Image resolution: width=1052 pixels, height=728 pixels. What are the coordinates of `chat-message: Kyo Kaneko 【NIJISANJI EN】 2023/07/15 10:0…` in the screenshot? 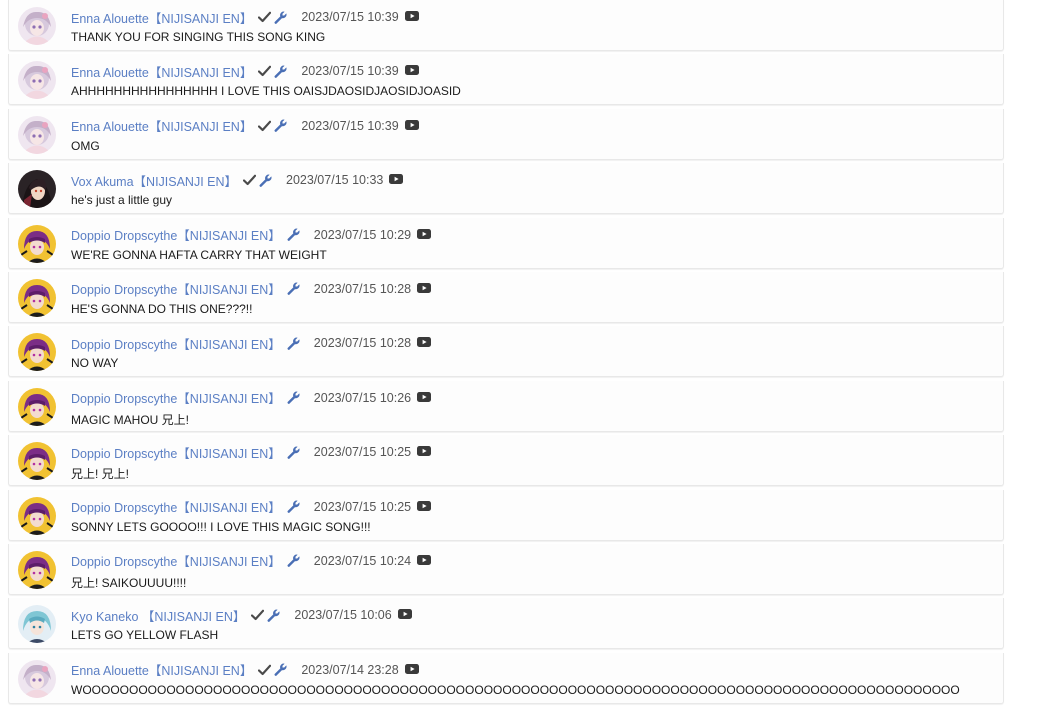 It's located at (506, 624).